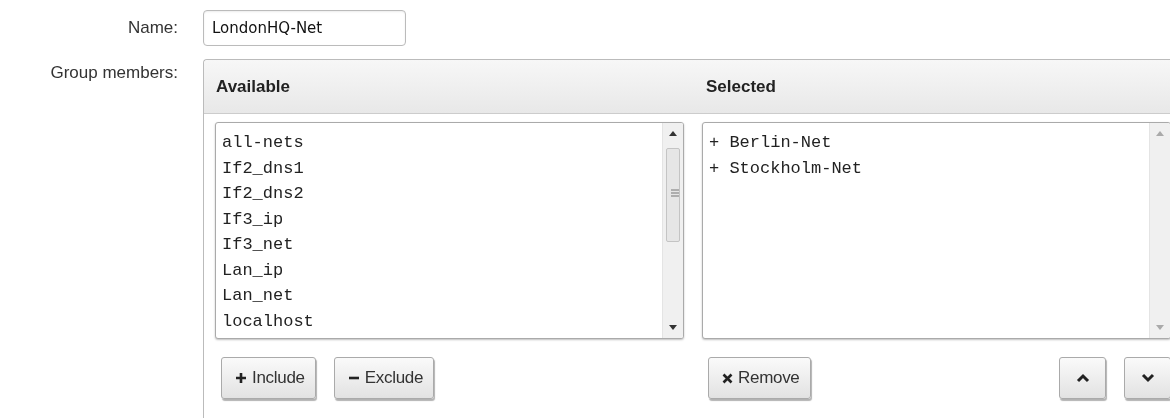 Image resolution: width=1171 pixels, height=418 pixels. Describe the element at coordinates (727, 378) in the screenshot. I see `close-icon` at that location.